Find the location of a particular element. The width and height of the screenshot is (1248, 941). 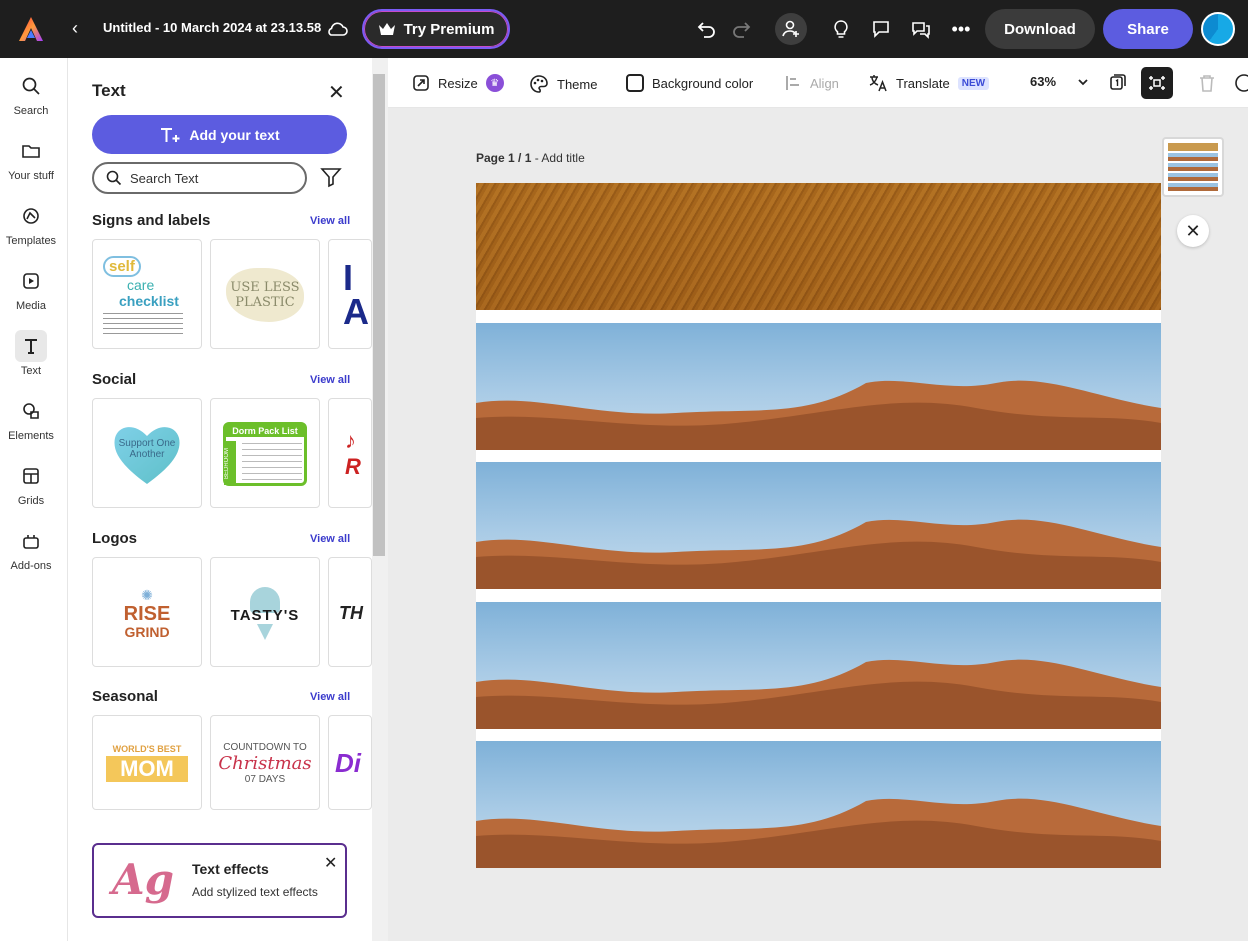

redo-icon is located at coordinates (741, 29).